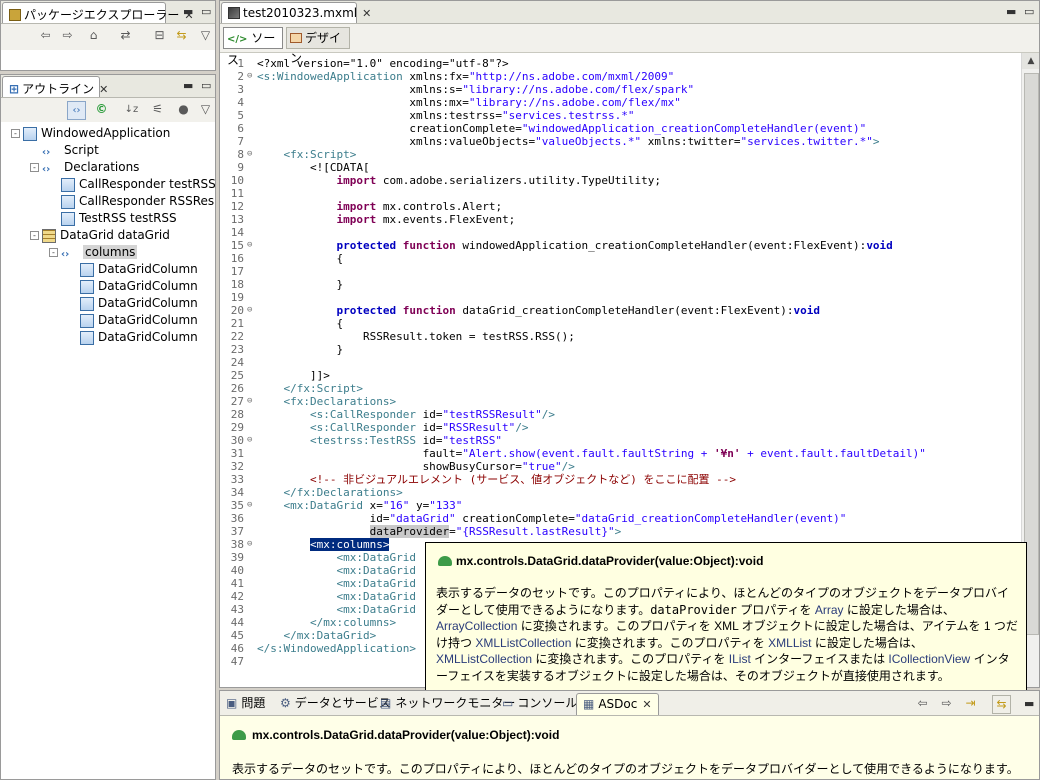 The image size is (1040, 780). What do you see at coordinates (620, 232) in the screenshot?
I see `code-line: 14` at bounding box center [620, 232].